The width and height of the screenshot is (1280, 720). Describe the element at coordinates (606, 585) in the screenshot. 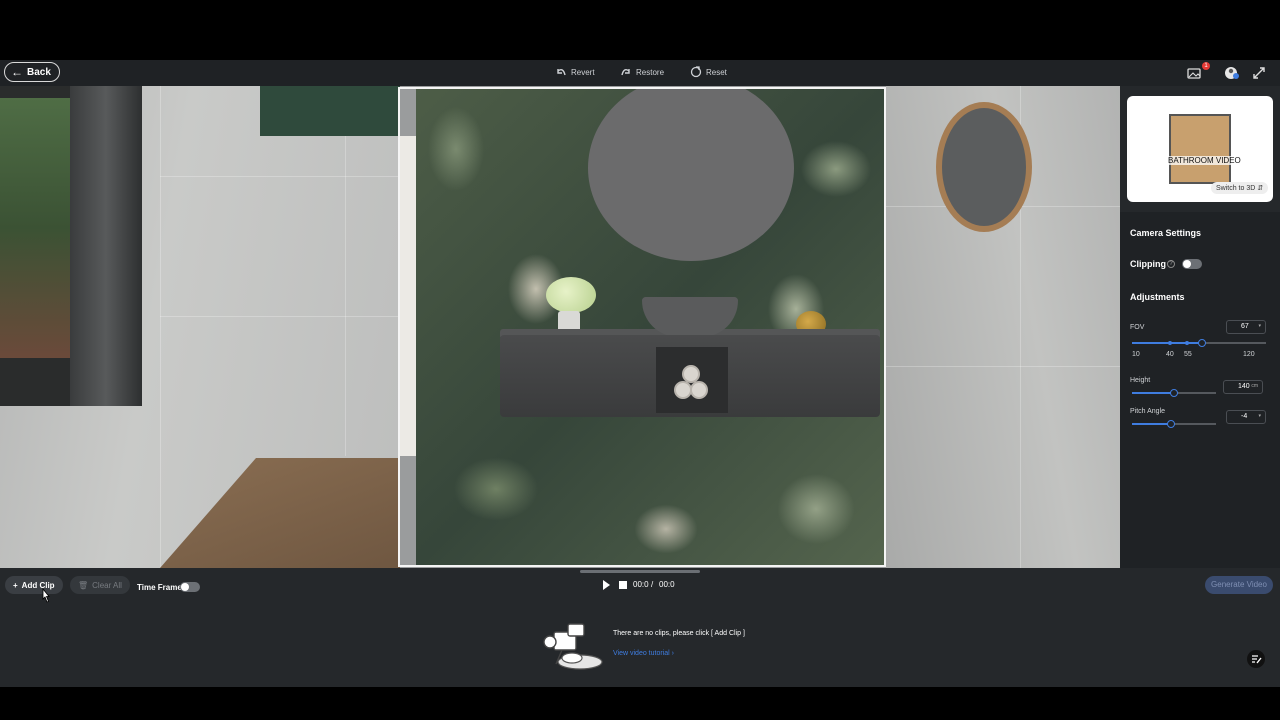

I see `play-icon` at that location.